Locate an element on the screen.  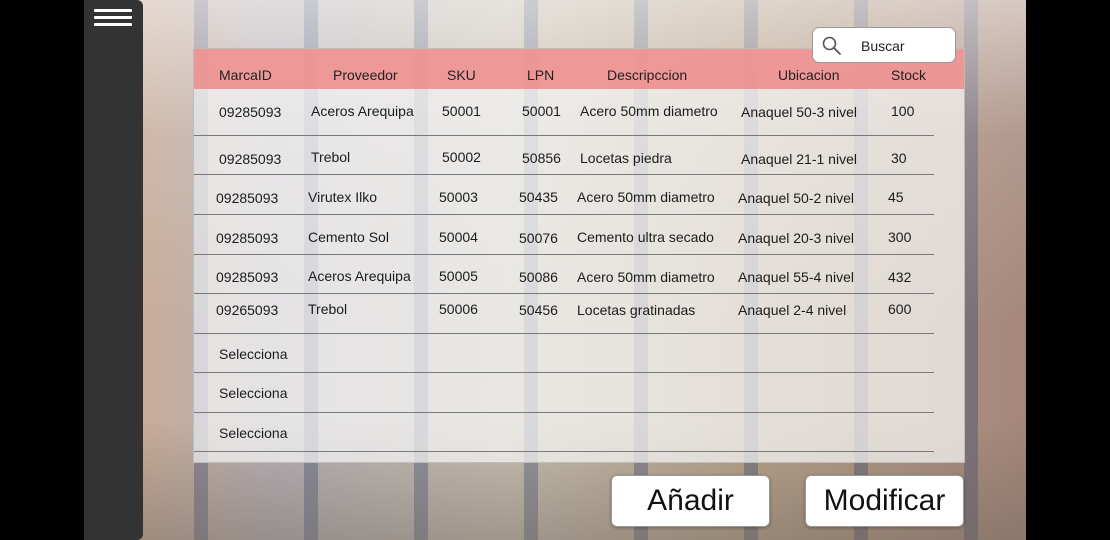
cell-descripcion: Locetas piedra is located at coordinates (626, 158).